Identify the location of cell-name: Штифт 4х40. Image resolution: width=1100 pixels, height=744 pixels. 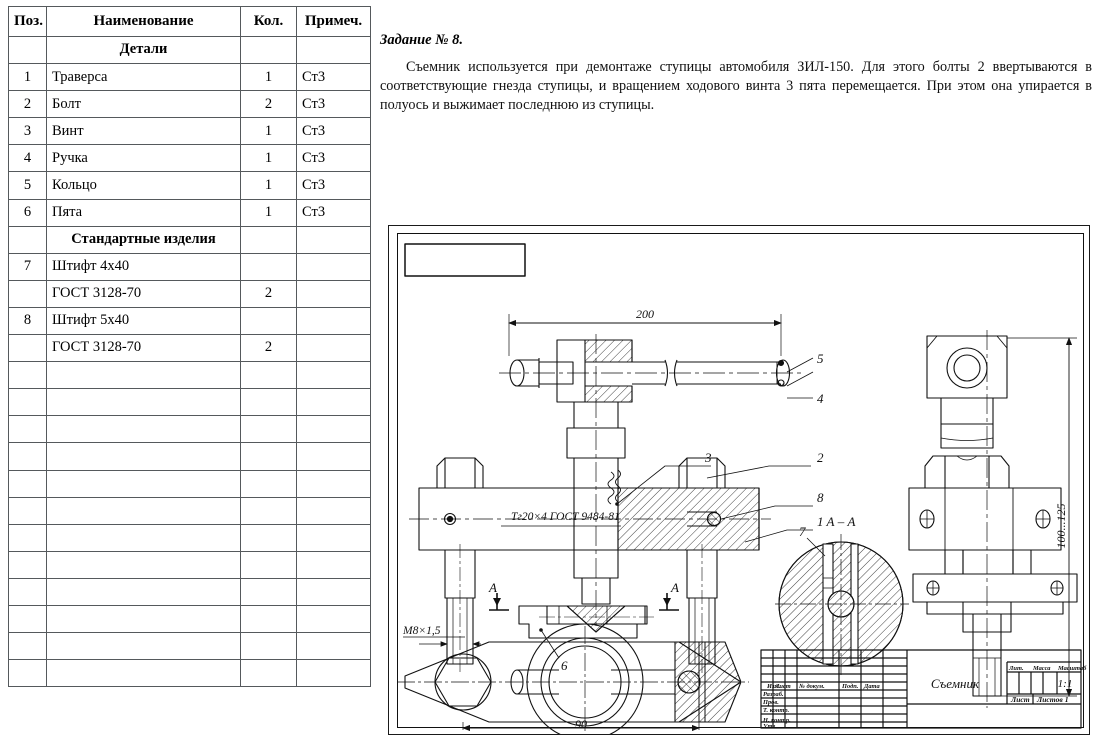
(143, 266).